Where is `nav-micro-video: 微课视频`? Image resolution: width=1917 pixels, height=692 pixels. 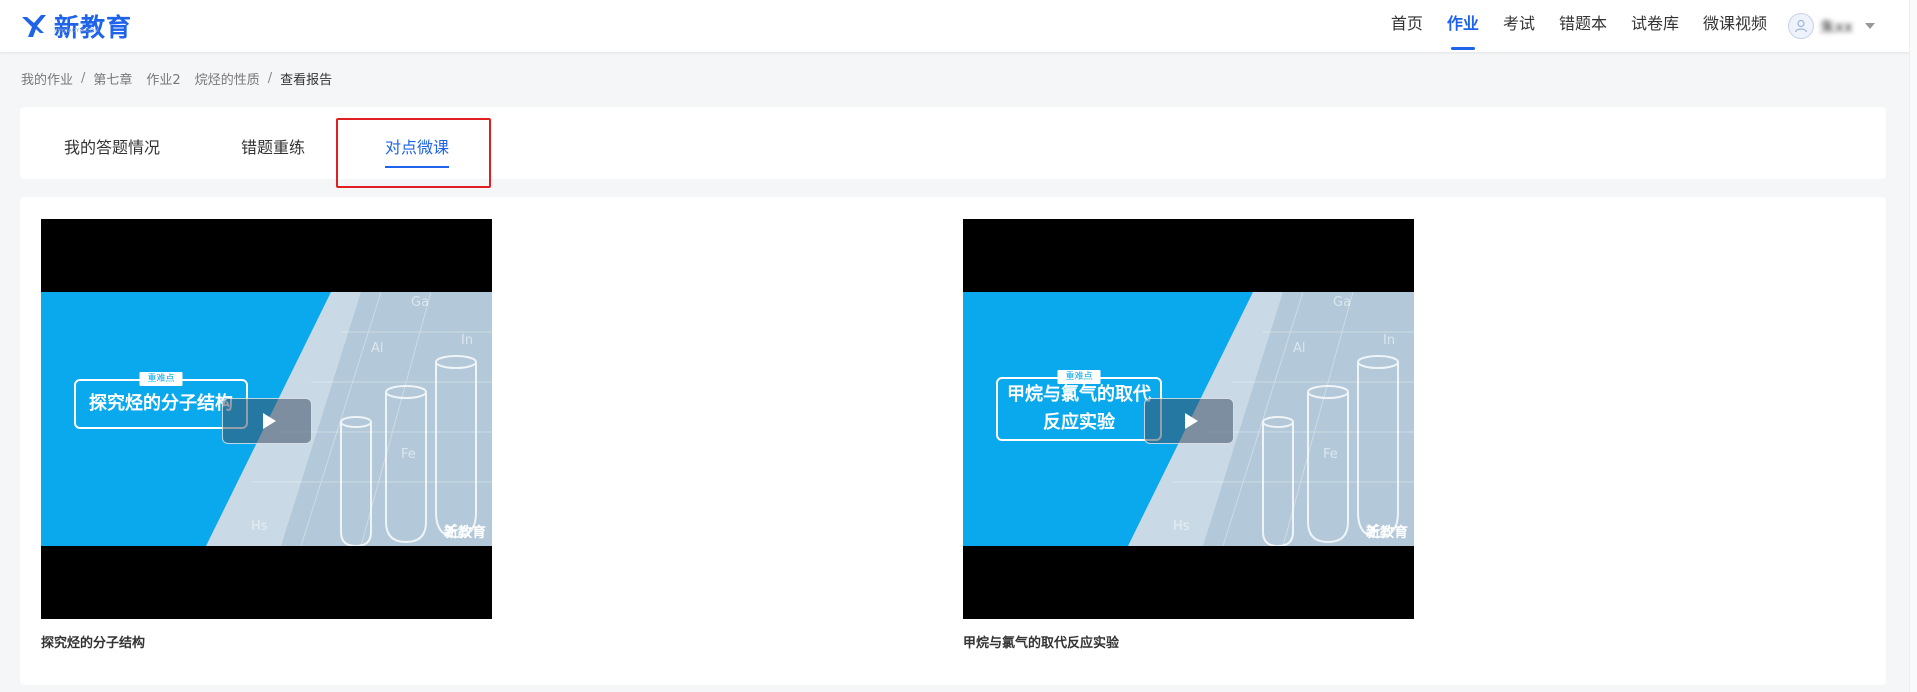
nav-micro-video: 微课视频 is located at coordinates (1735, 26).